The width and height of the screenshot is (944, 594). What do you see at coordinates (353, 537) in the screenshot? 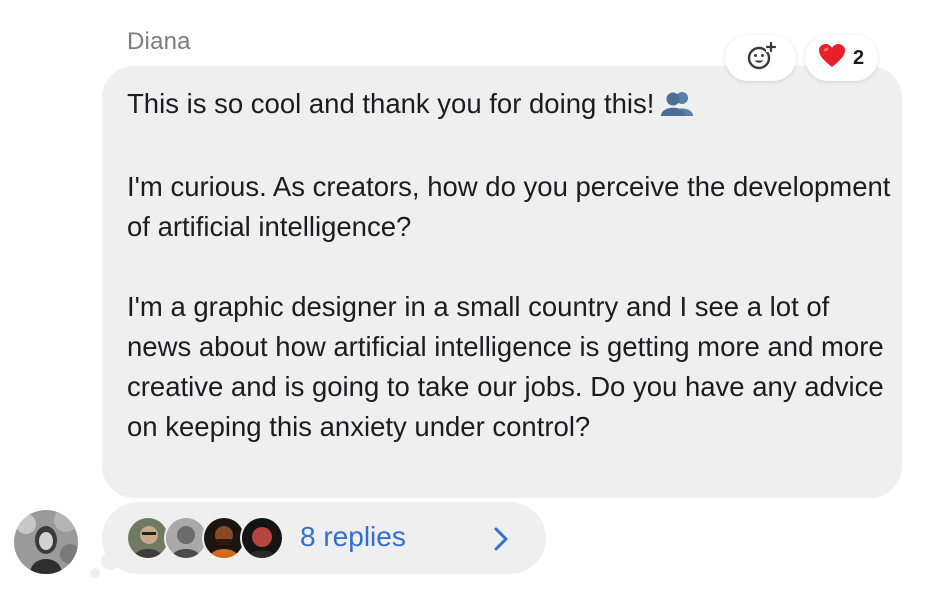
I see `replies-count: 8 replies` at bounding box center [353, 537].